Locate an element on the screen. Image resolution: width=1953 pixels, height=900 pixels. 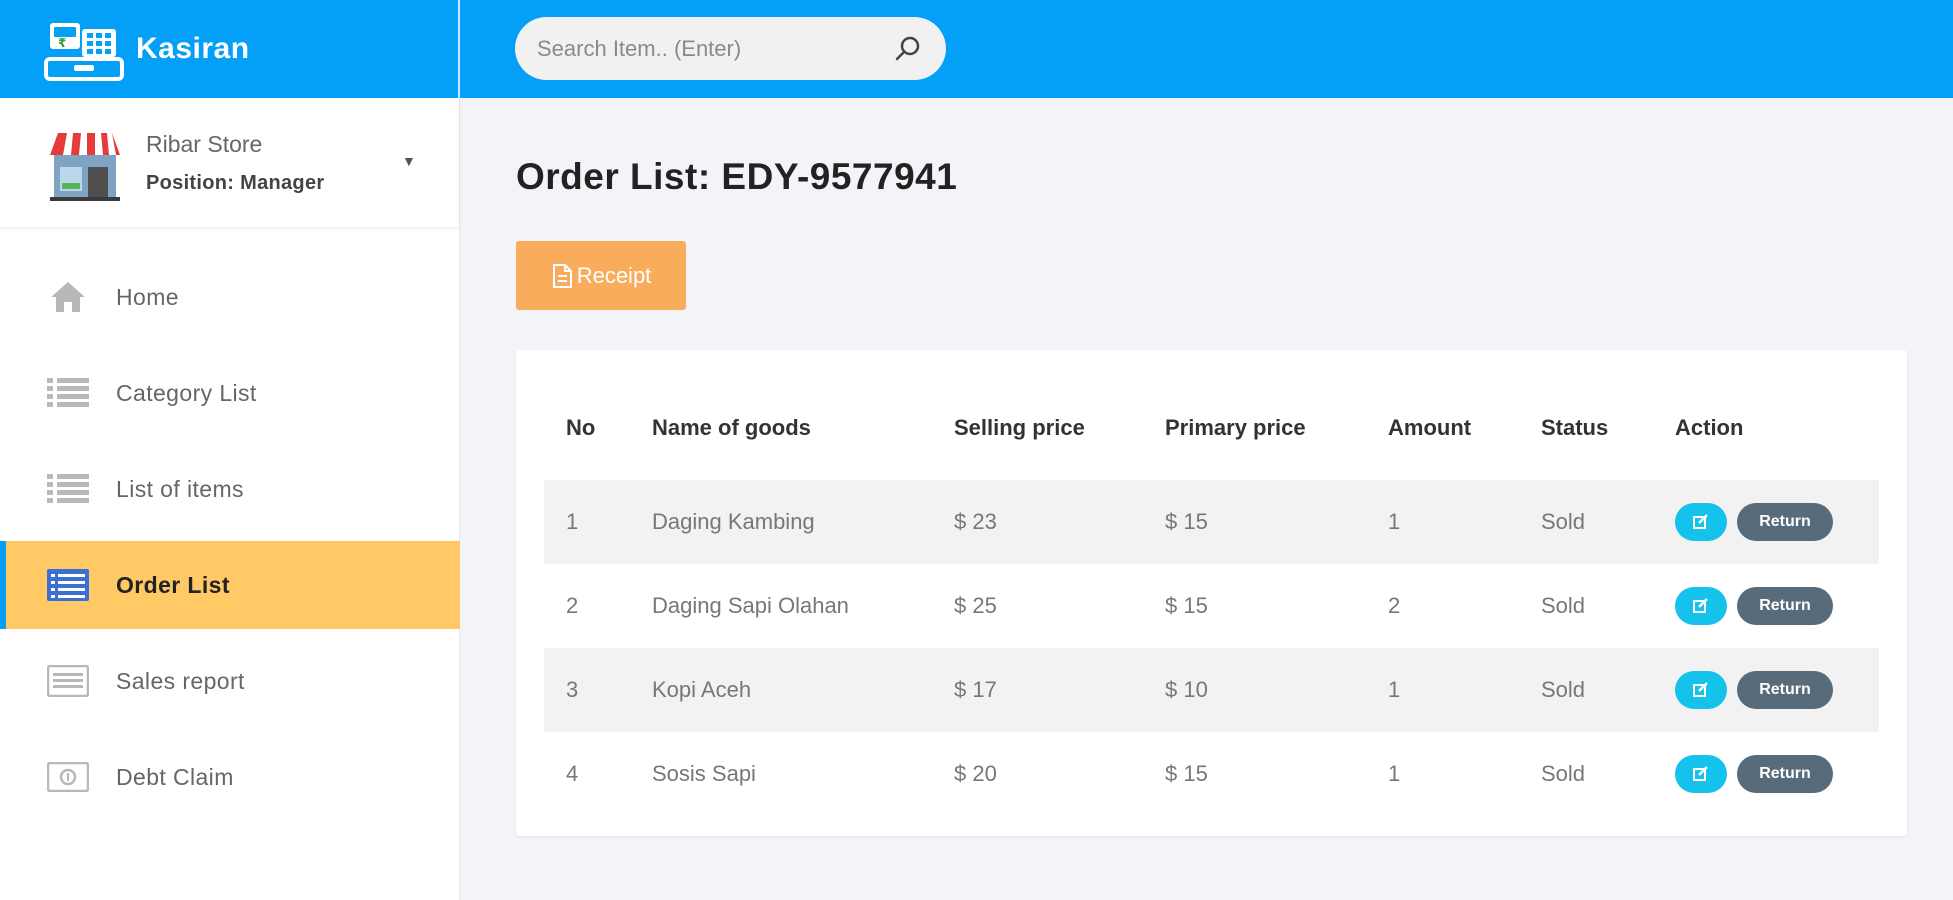
sidebar-item-label: Order List is located at coordinates (173, 584).